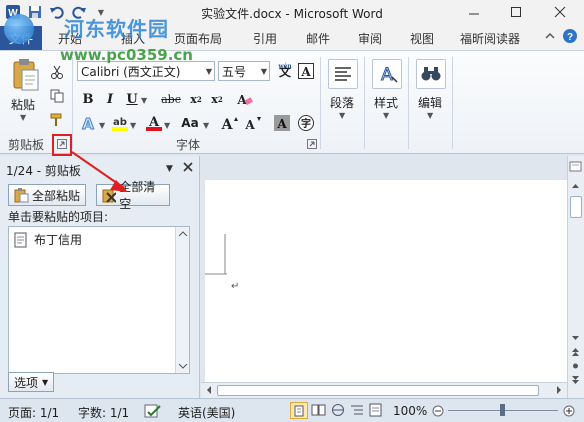 This screenshot has width=584, height=422. I want to click on zoom-slider-thumb, so click(502, 410).